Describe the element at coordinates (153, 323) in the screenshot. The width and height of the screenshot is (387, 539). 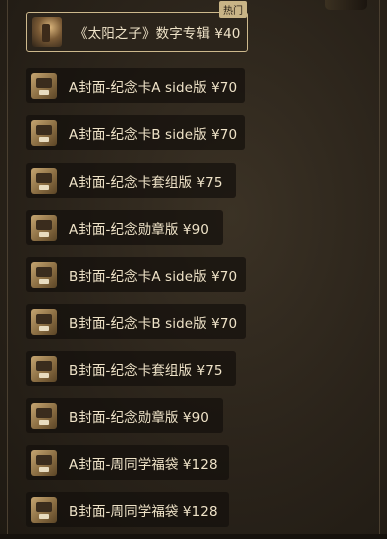
I see `option-label: B封面-纪念卡B side版 ¥70` at that location.